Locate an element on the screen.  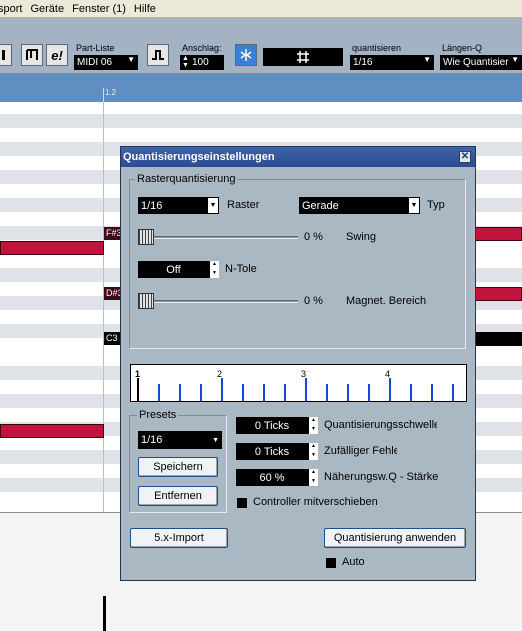
raster-select: 1/16 ▼ is located at coordinates (178, 205).